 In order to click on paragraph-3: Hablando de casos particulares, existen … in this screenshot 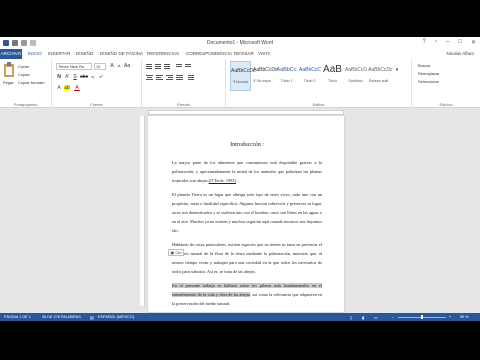, I will do `click(247, 258)`.